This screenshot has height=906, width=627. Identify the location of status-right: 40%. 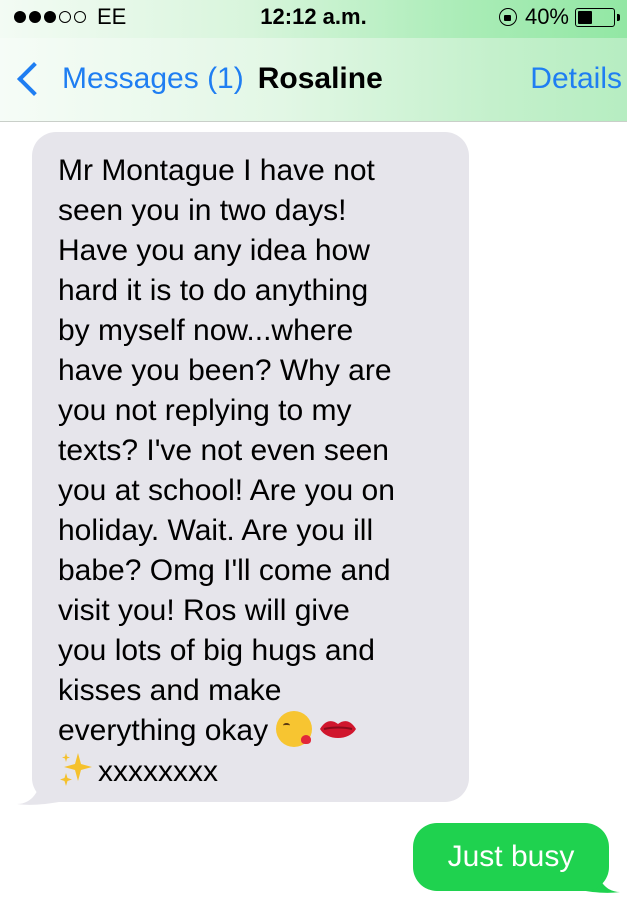
(559, 17).